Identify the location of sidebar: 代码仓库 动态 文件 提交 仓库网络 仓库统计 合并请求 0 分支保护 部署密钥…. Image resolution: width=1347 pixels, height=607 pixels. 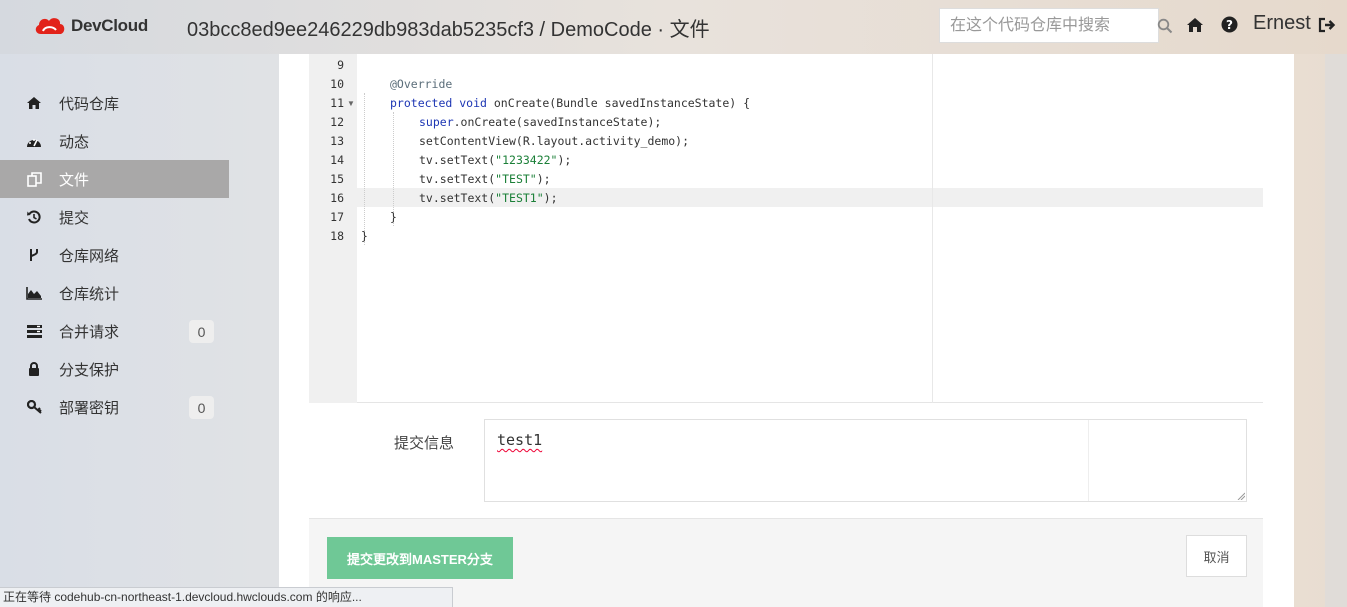
(114, 255).